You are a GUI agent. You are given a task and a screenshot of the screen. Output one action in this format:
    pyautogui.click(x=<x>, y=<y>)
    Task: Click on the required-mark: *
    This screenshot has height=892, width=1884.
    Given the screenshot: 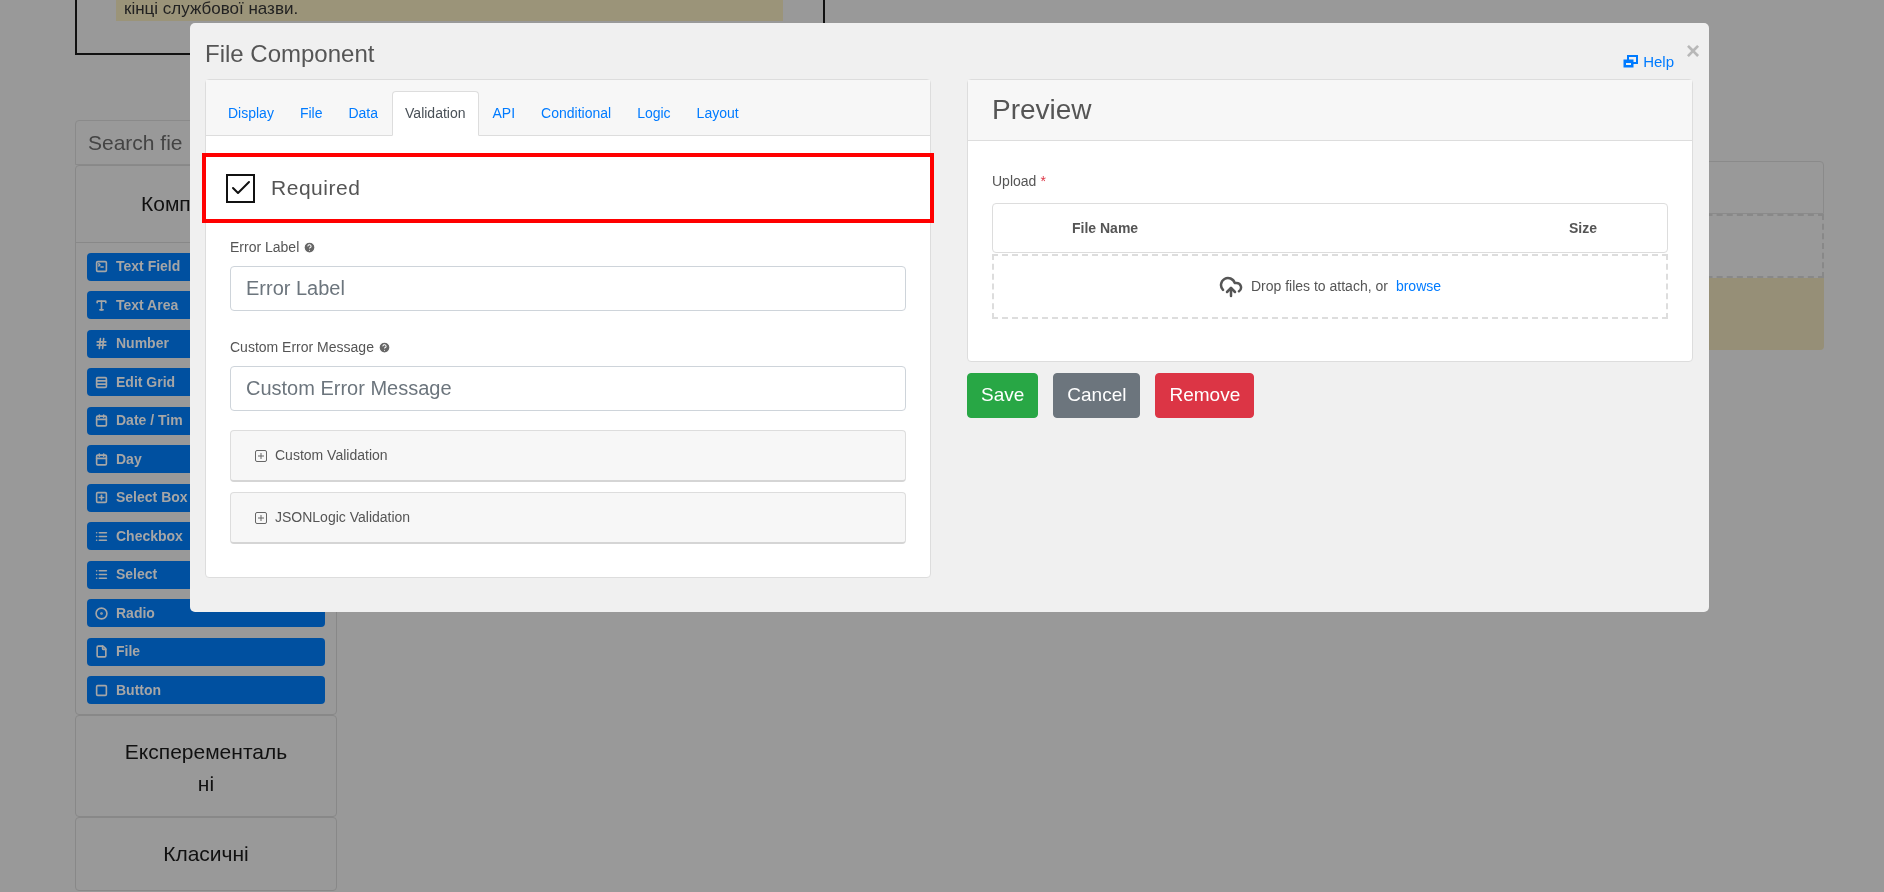 What is the action you would take?
    pyautogui.click(x=1043, y=181)
    